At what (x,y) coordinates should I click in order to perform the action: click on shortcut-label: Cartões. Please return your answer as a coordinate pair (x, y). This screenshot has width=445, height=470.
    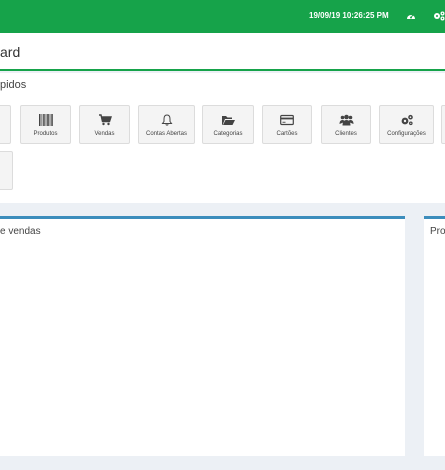
    Looking at the image, I should click on (287, 134).